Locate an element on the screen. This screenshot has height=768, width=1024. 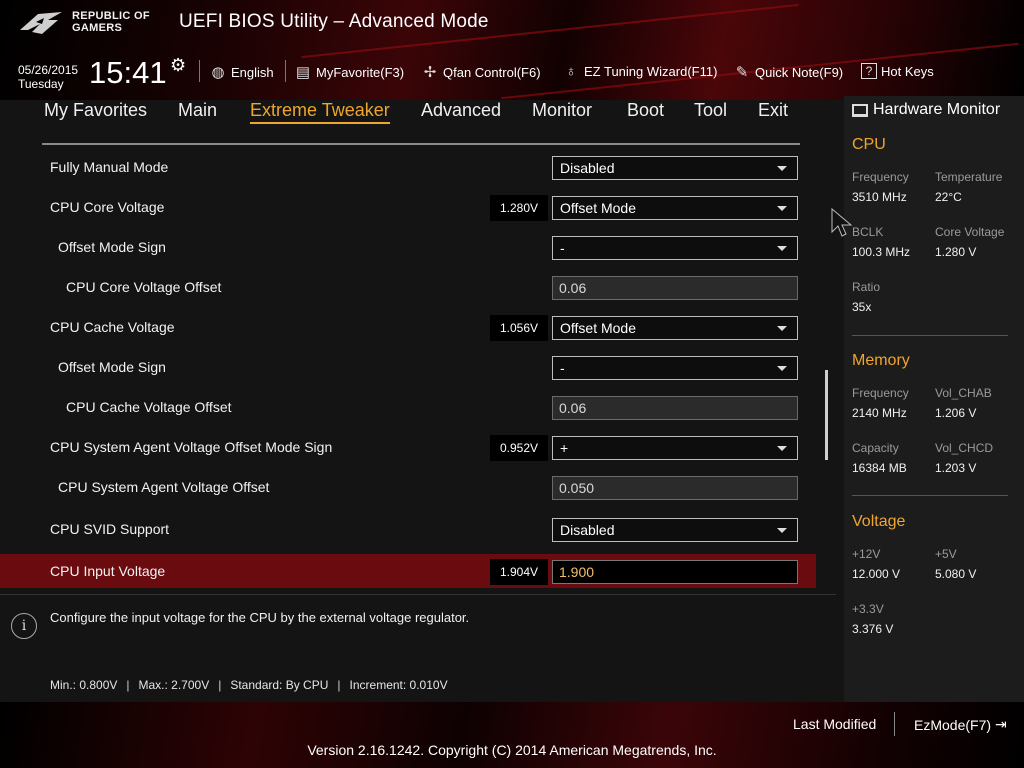
setting-row-fully-manual-mode: Fully Manual Mode Disabled is located at coordinates (408, 167).